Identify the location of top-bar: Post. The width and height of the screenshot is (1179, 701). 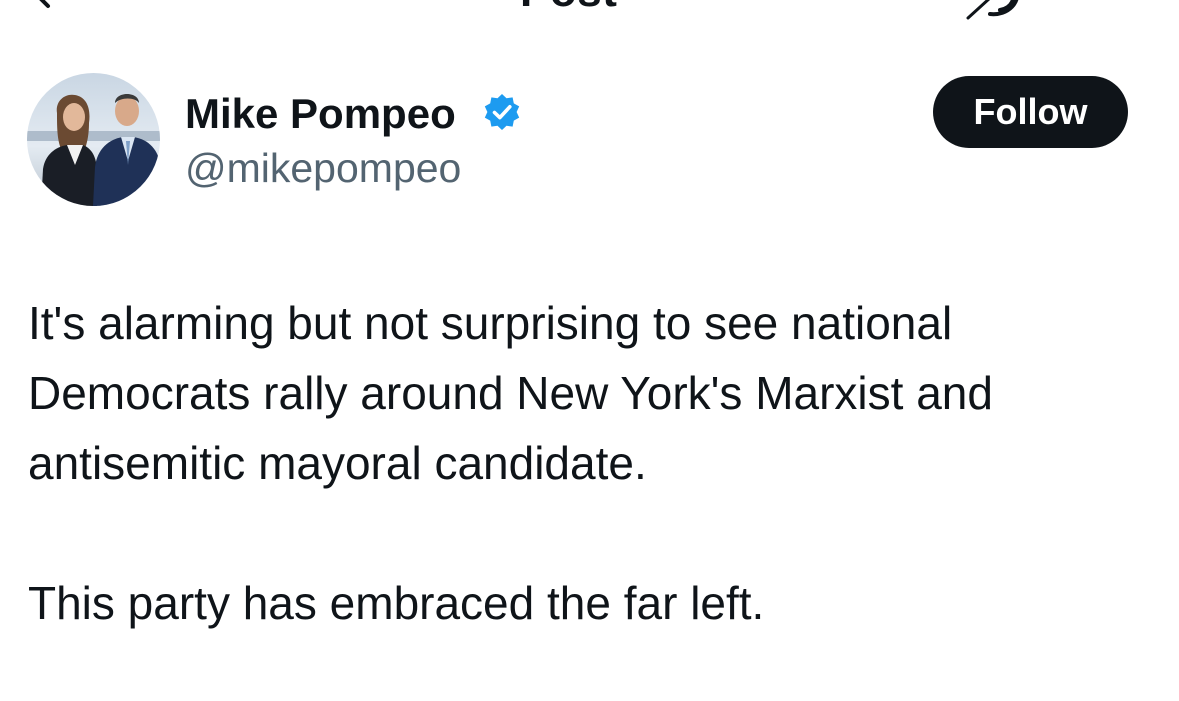
(589, 10).